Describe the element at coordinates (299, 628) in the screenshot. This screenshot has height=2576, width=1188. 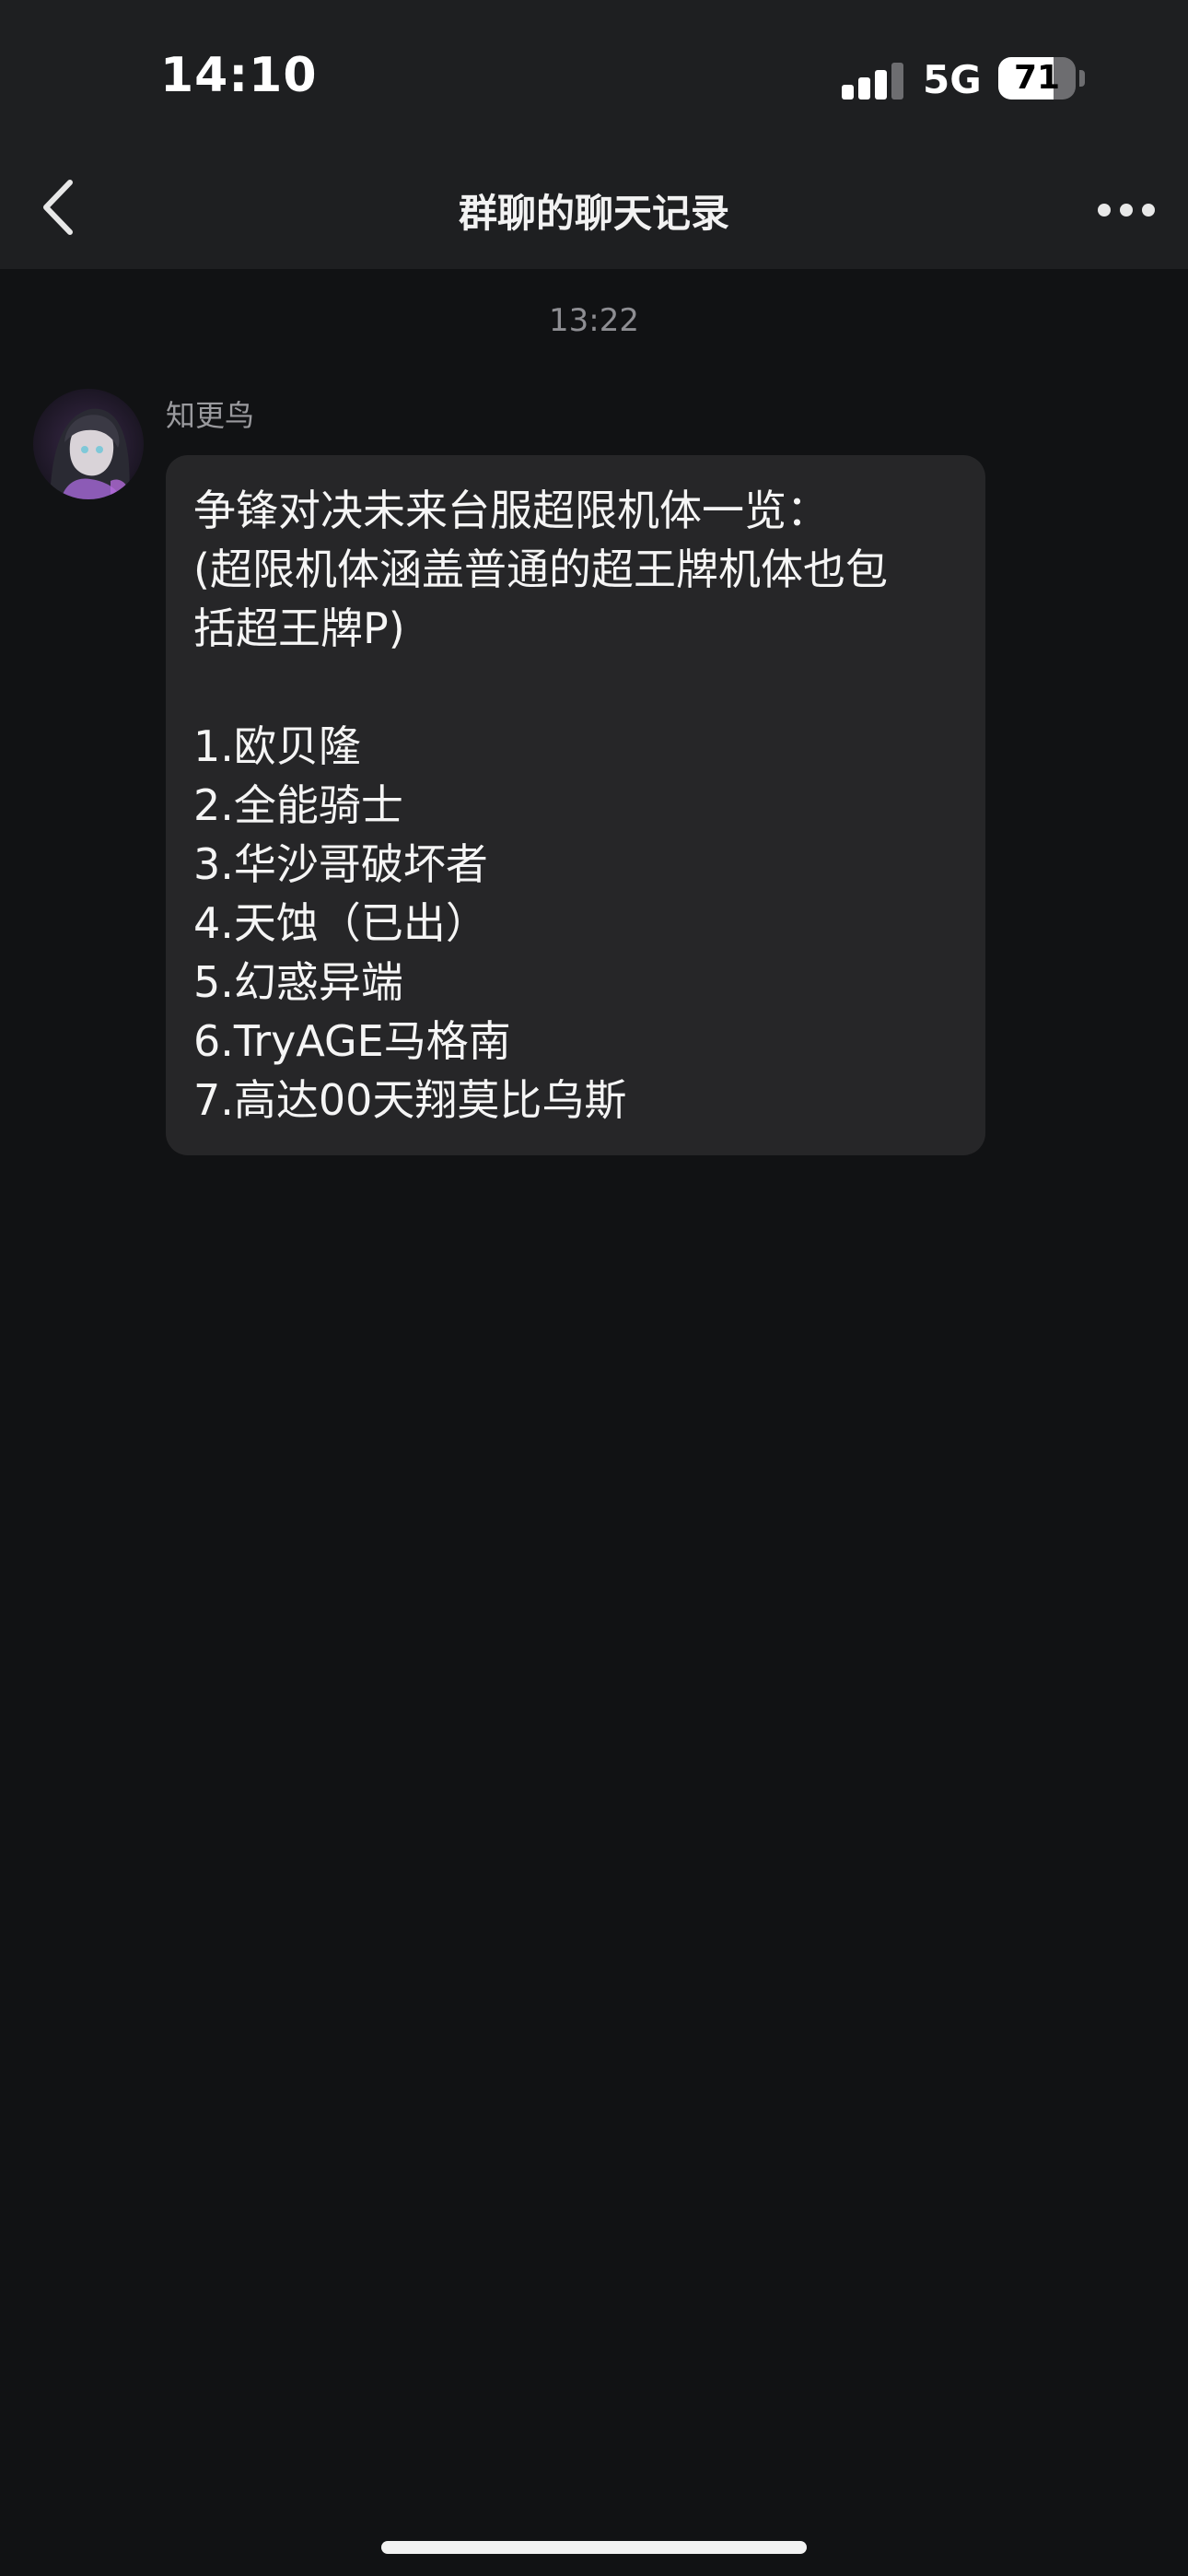
I see `message-line: 括超王牌P)` at that location.